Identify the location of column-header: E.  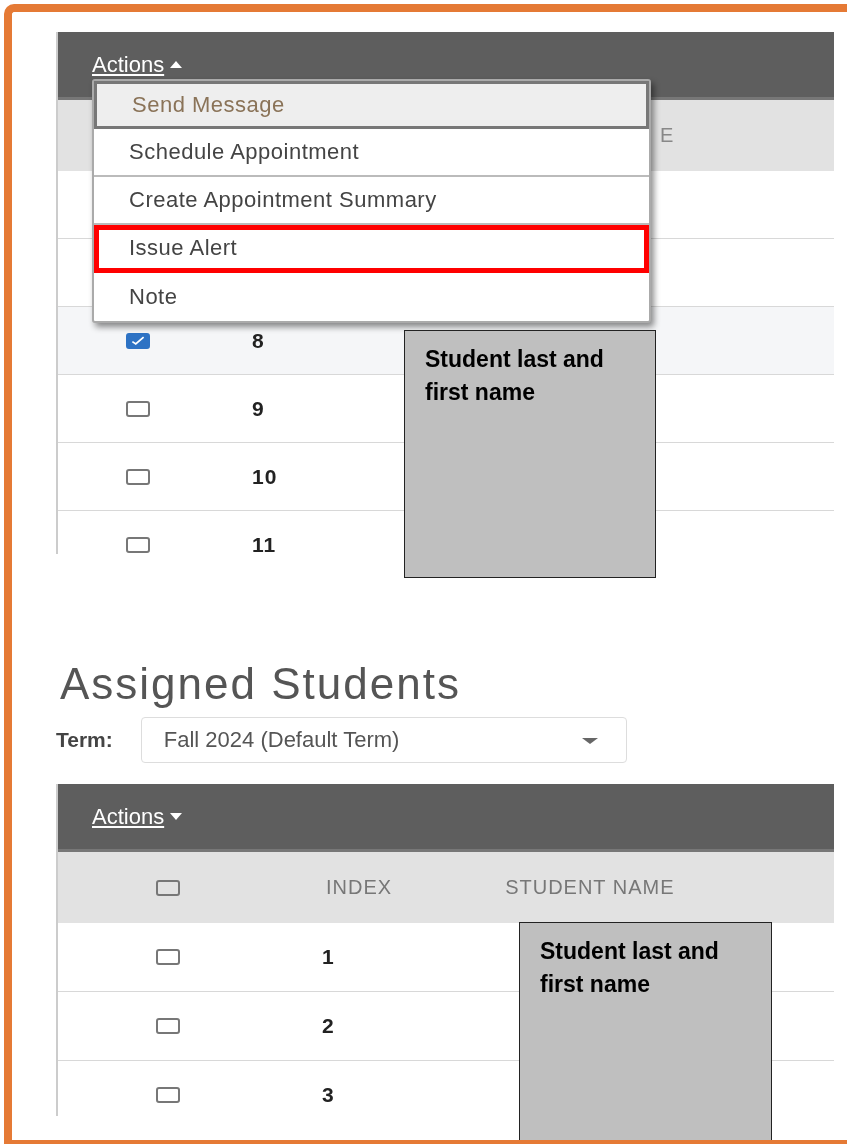
(667, 135).